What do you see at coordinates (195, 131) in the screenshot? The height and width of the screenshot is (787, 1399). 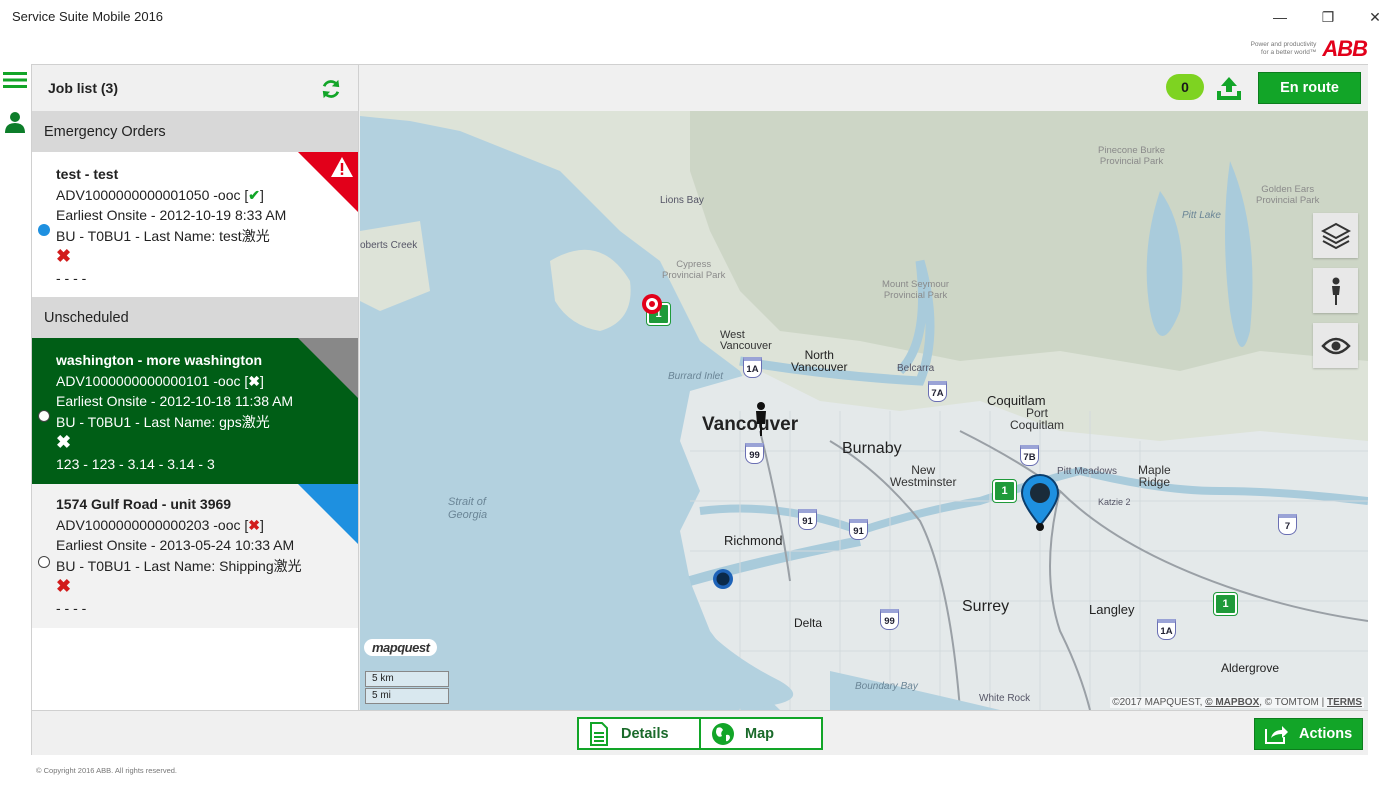 I see `section-emergency-orders: Emergency Orders` at bounding box center [195, 131].